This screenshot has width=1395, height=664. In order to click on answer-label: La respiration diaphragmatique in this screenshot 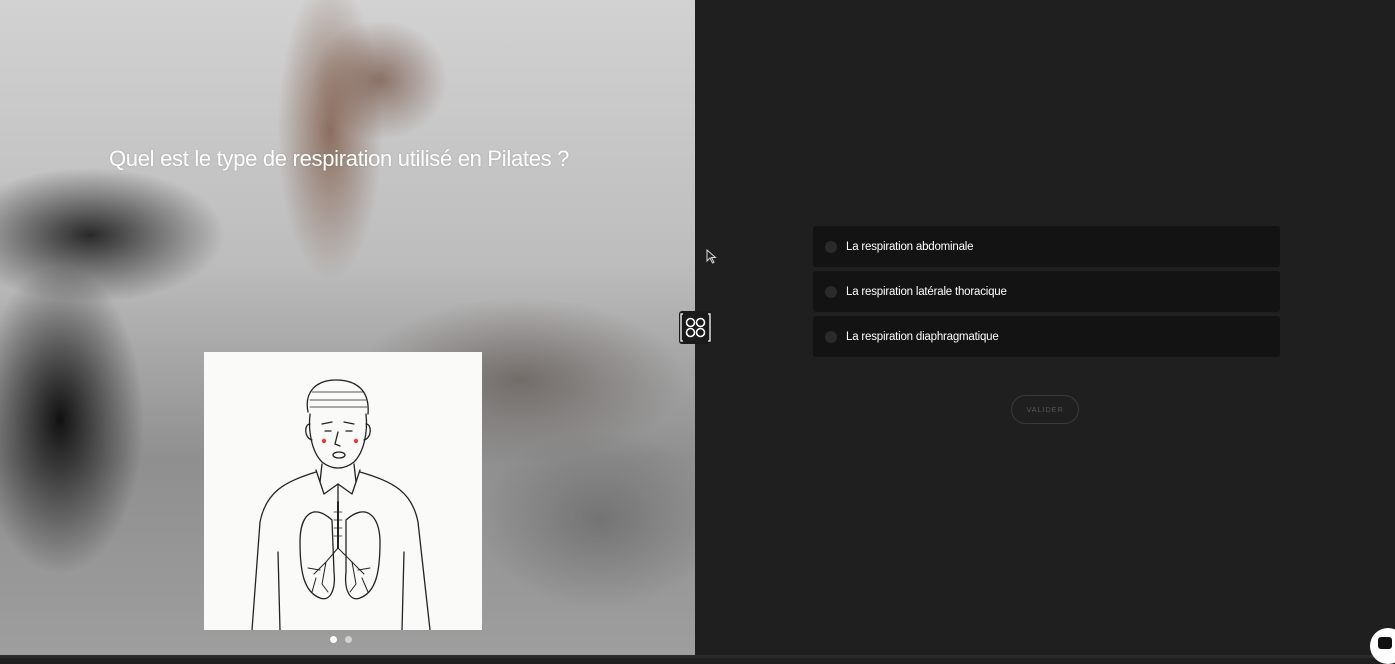, I will do `click(922, 336)`.